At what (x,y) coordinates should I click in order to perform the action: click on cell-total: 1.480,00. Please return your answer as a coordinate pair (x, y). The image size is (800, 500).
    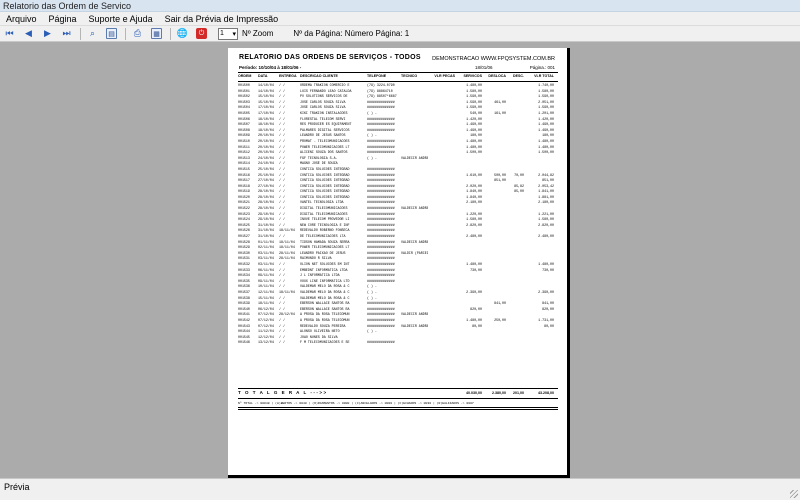
    Looking at the image, I should click on (546, 264).